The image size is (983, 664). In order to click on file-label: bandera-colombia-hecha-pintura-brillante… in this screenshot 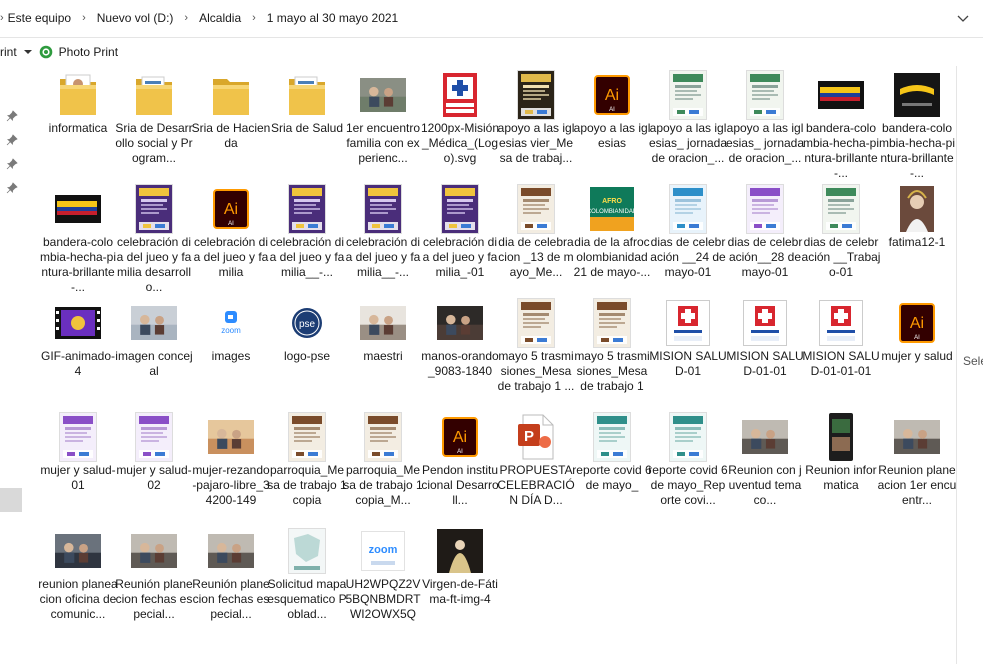, I will do `click(78, 264)`.